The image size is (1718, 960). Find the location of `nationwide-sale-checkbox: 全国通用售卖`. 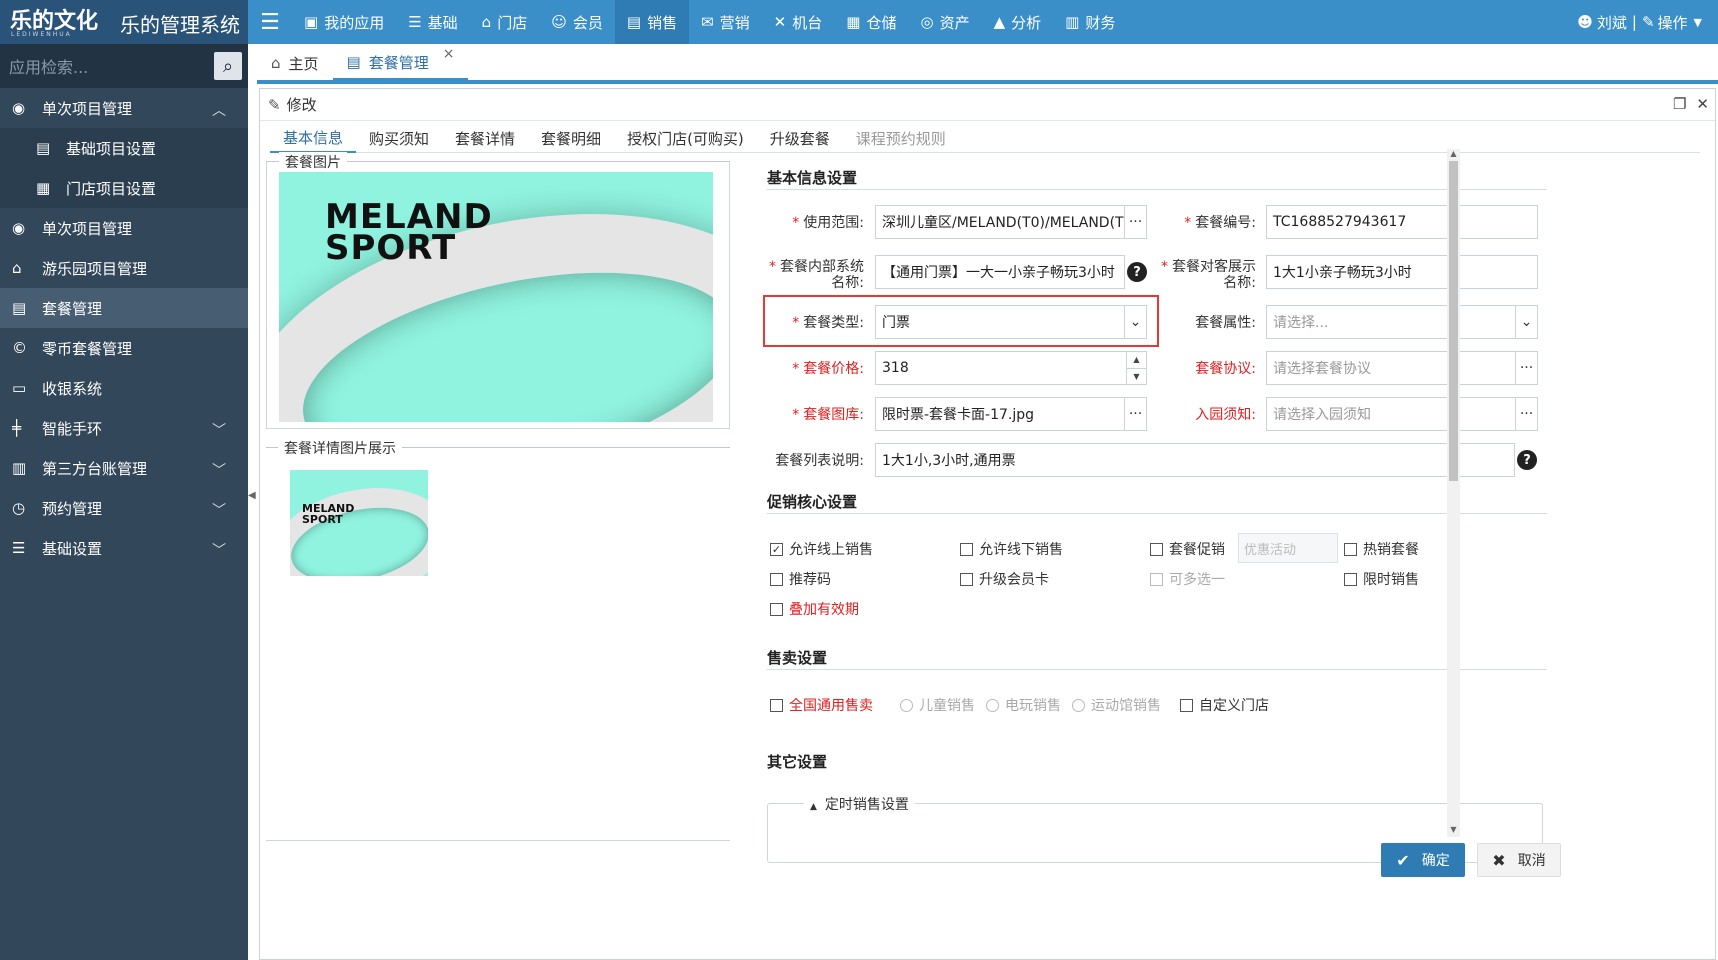

nationwide-sale-checkbox: 全国通用售卖 is located at coordinates (821, 705).